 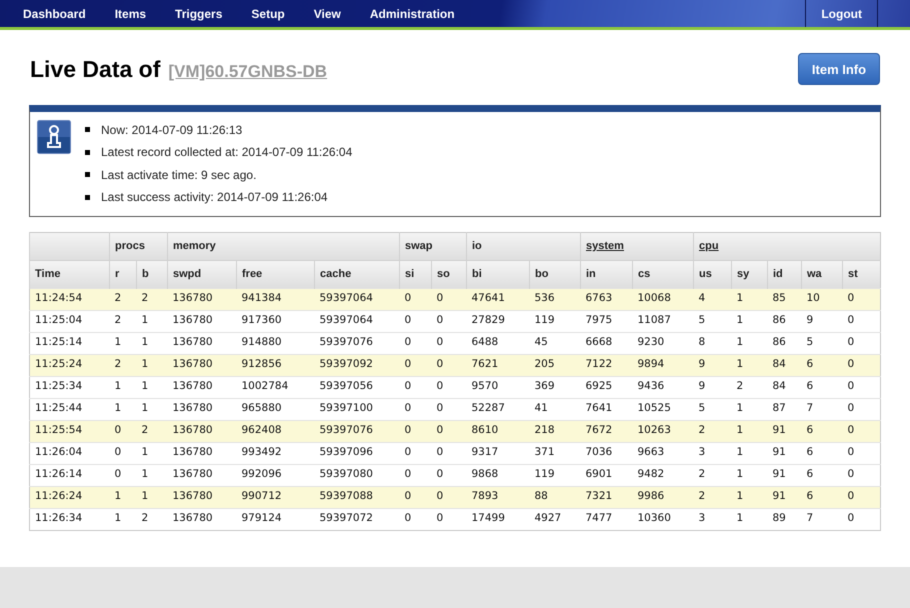 I want to click on column-header: cache, so click(x=336, y=274).